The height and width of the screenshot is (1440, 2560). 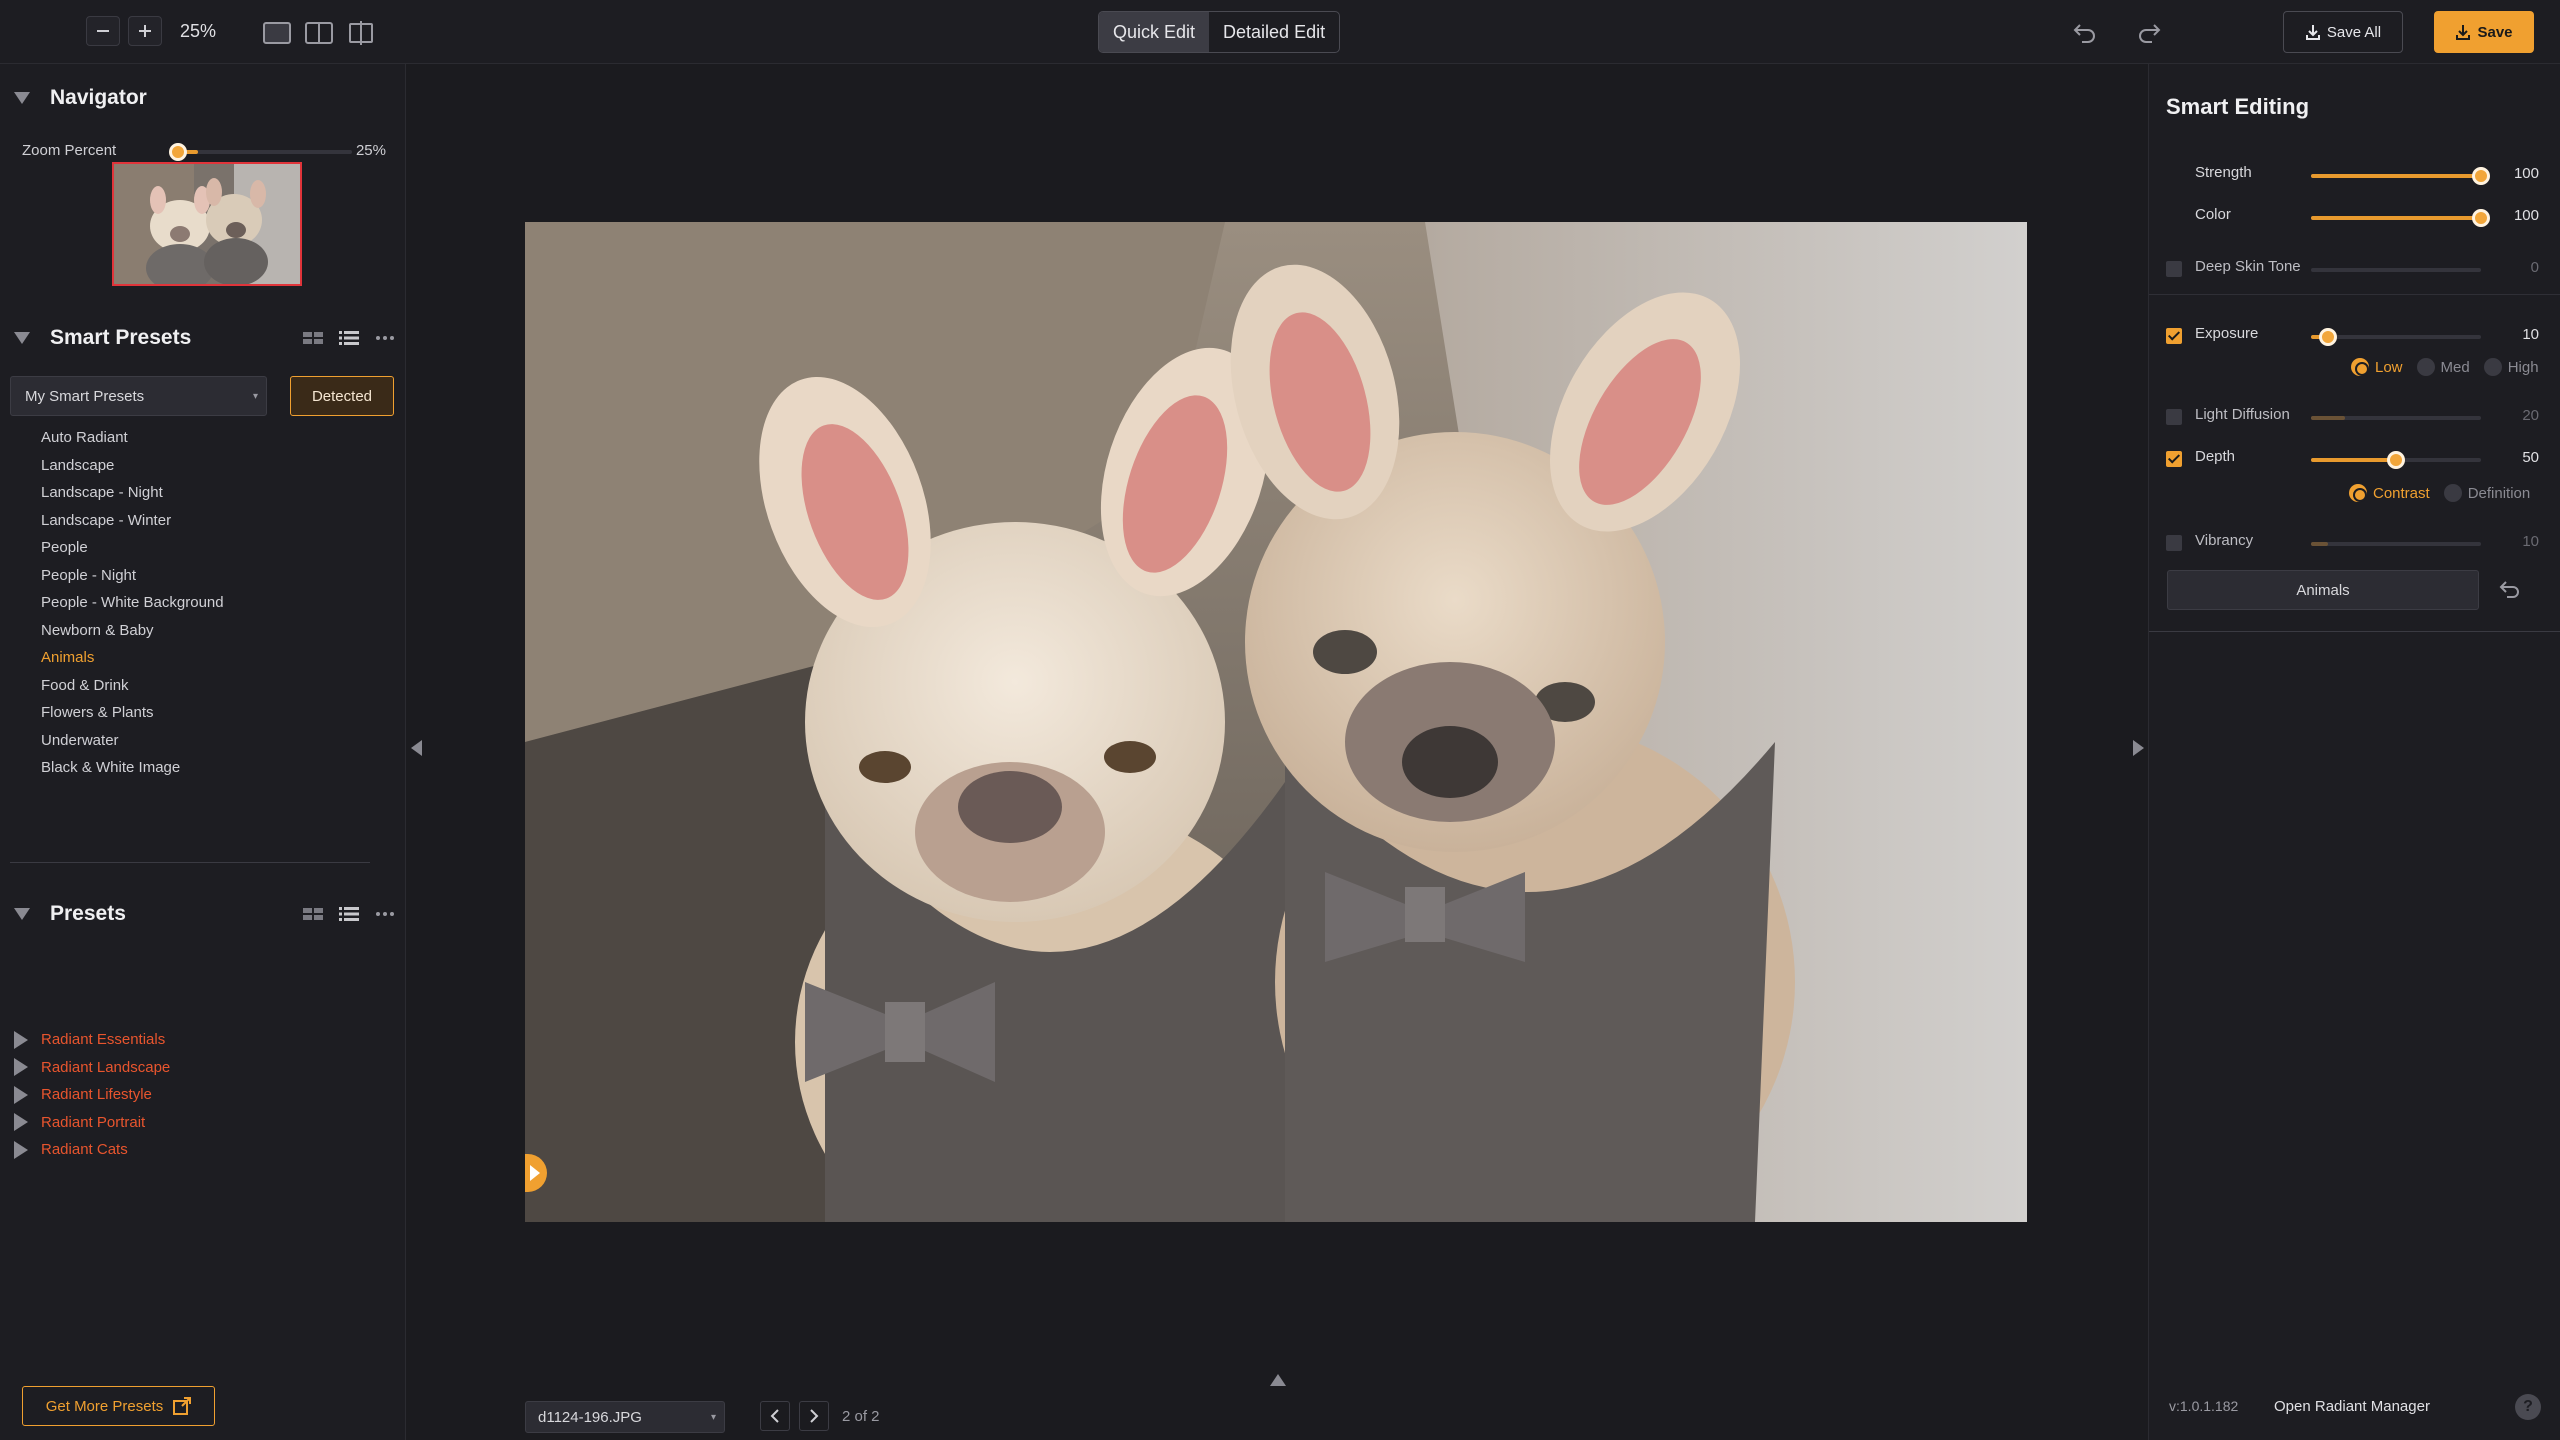 I want to click on compare-view-button, so click(x=361, y=33).